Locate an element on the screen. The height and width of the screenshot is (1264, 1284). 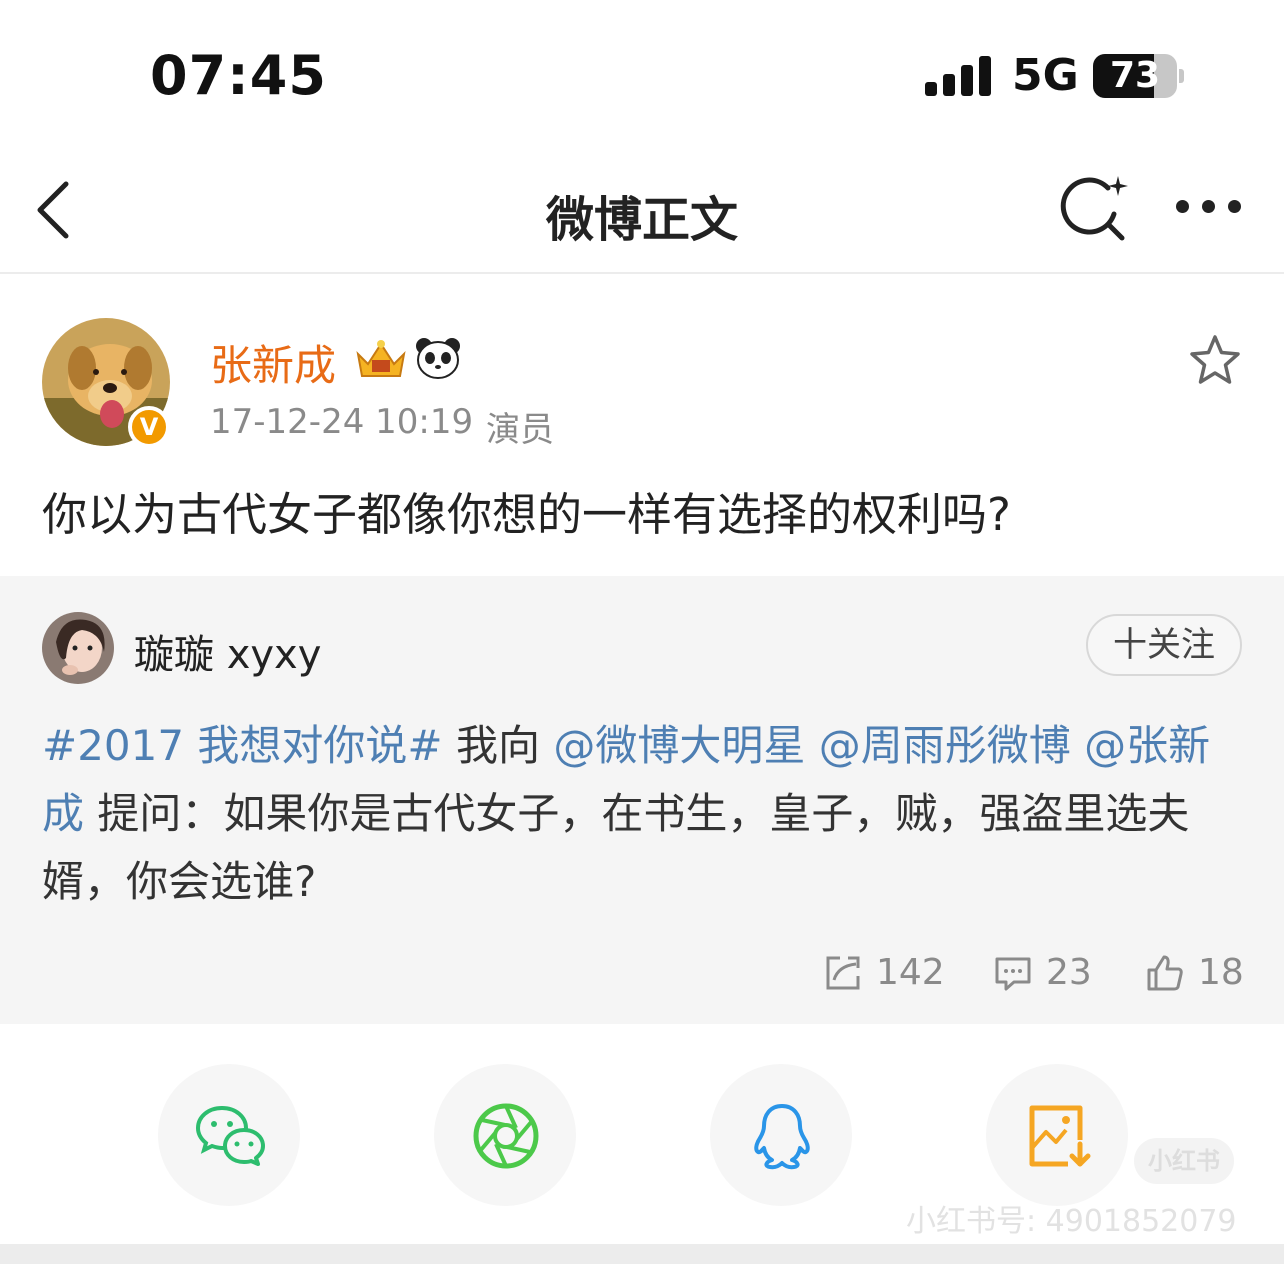
repost-count: 142 is located at coordinates (910, 972).